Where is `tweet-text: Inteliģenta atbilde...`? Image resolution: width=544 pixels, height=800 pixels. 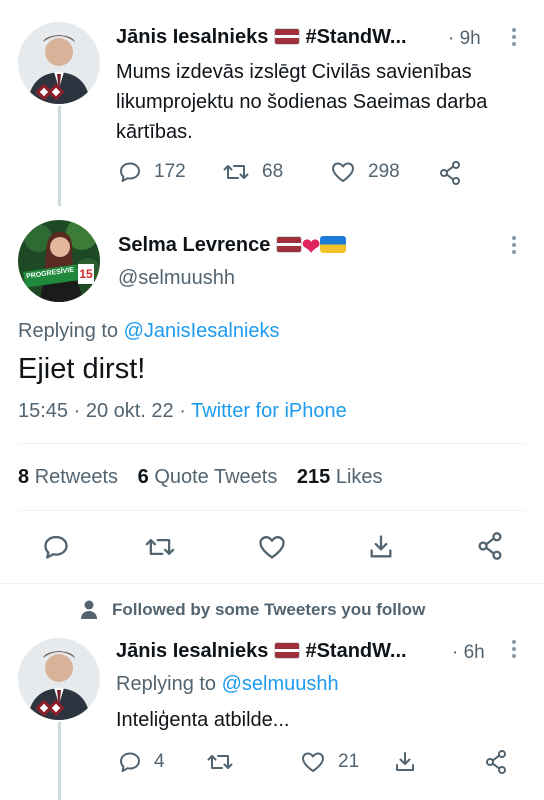
tweet-text: Inteliģenta atbilde... is located at coordinates (203, 720).